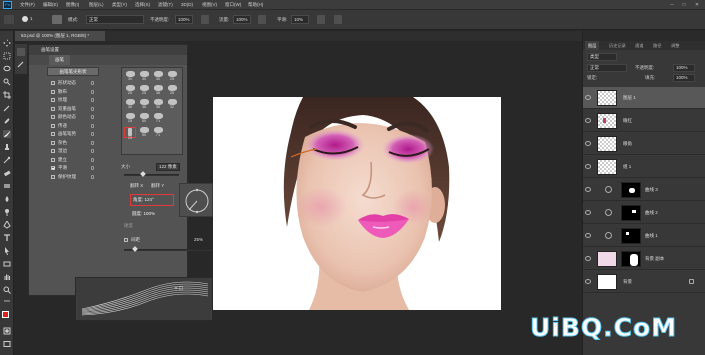 The image size is (705, 355). What do you see at coordinates (7, 160) in the screenshot?
I see `history-brush-tool-icon` at bounding box center [7, 160].